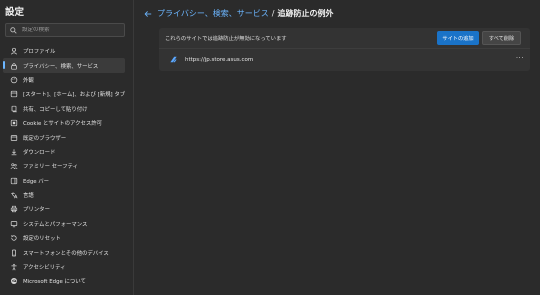 The width and height of the screenshot is (540, 295). Describe the element at coordinates (501, 38) in the screenshot. I see `remove-all-button: すべて削除` at that location.